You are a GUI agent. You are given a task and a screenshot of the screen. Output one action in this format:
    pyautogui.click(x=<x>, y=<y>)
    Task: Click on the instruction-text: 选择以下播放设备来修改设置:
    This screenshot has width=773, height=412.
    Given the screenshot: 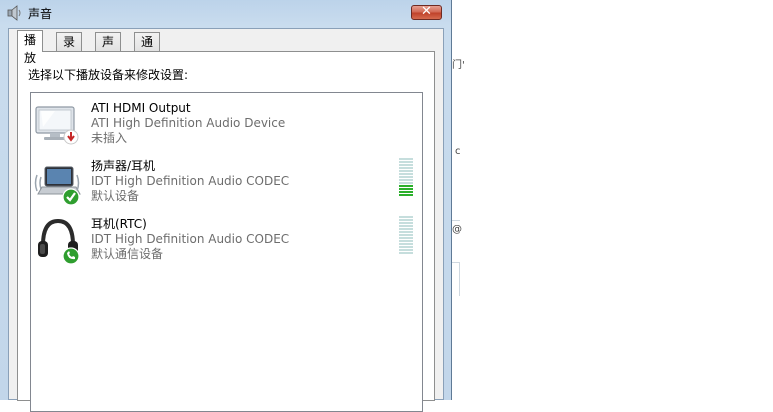 What is the action you would take?
    pyautogui.click(x=108, y=75)
    